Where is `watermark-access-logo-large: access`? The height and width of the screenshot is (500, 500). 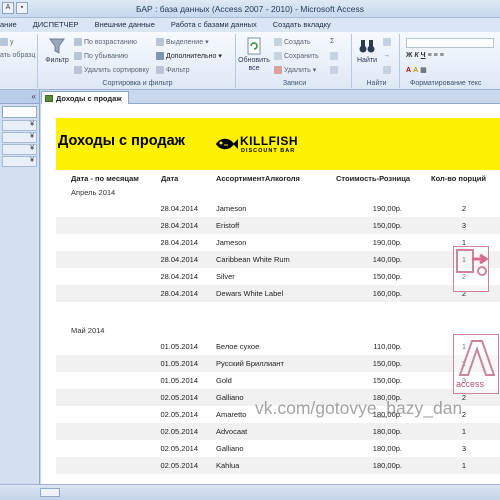 watermark-access-logo-large: access is located at coordinates (476, 364).